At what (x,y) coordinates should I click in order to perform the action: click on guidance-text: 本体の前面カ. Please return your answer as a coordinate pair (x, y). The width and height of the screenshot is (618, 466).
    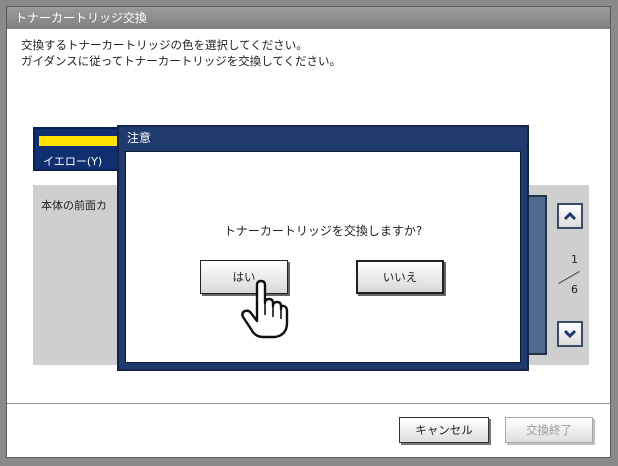
    Looking at the image, I should click on (74, 205).